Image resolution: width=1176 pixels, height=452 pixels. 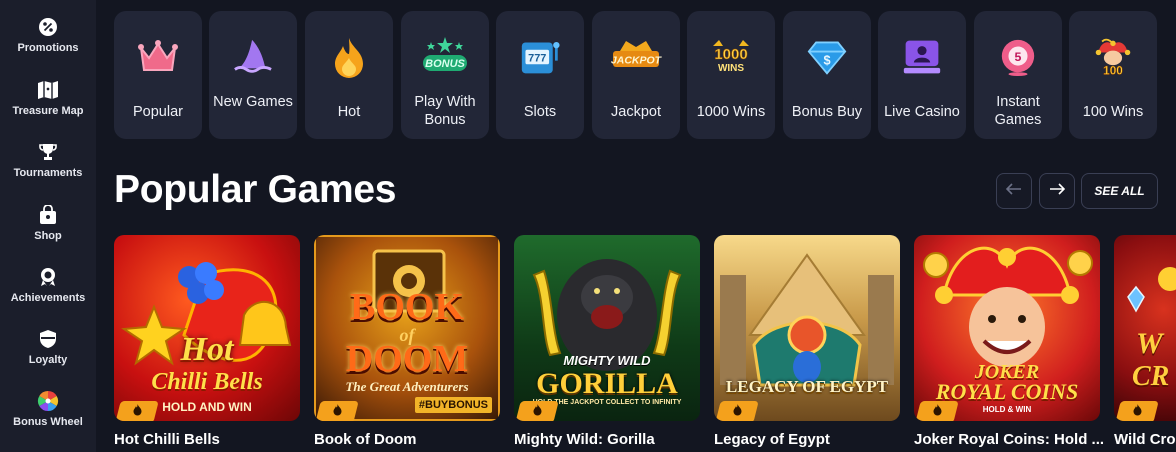 I want to click on instant-ball-icon: 5, so click(x=1018, y=57).